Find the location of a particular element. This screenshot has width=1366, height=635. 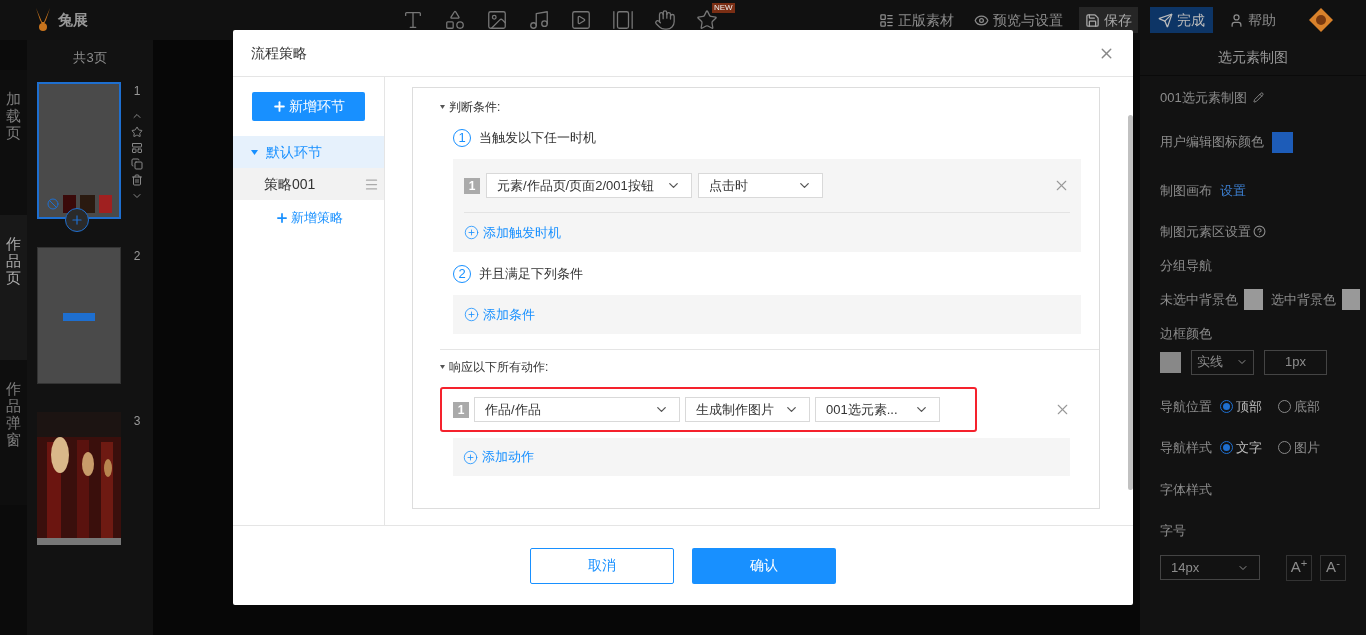

star-icon is located at coordinates (137, 131).